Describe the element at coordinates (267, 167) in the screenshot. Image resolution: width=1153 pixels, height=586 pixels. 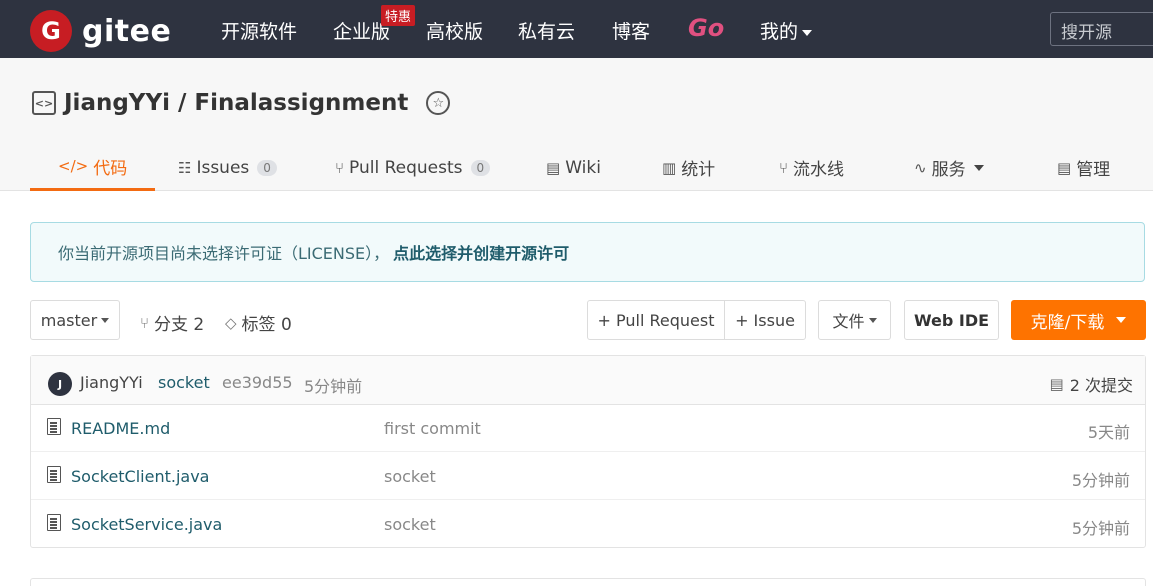
I see `issues-count-badge: 0` at that location.